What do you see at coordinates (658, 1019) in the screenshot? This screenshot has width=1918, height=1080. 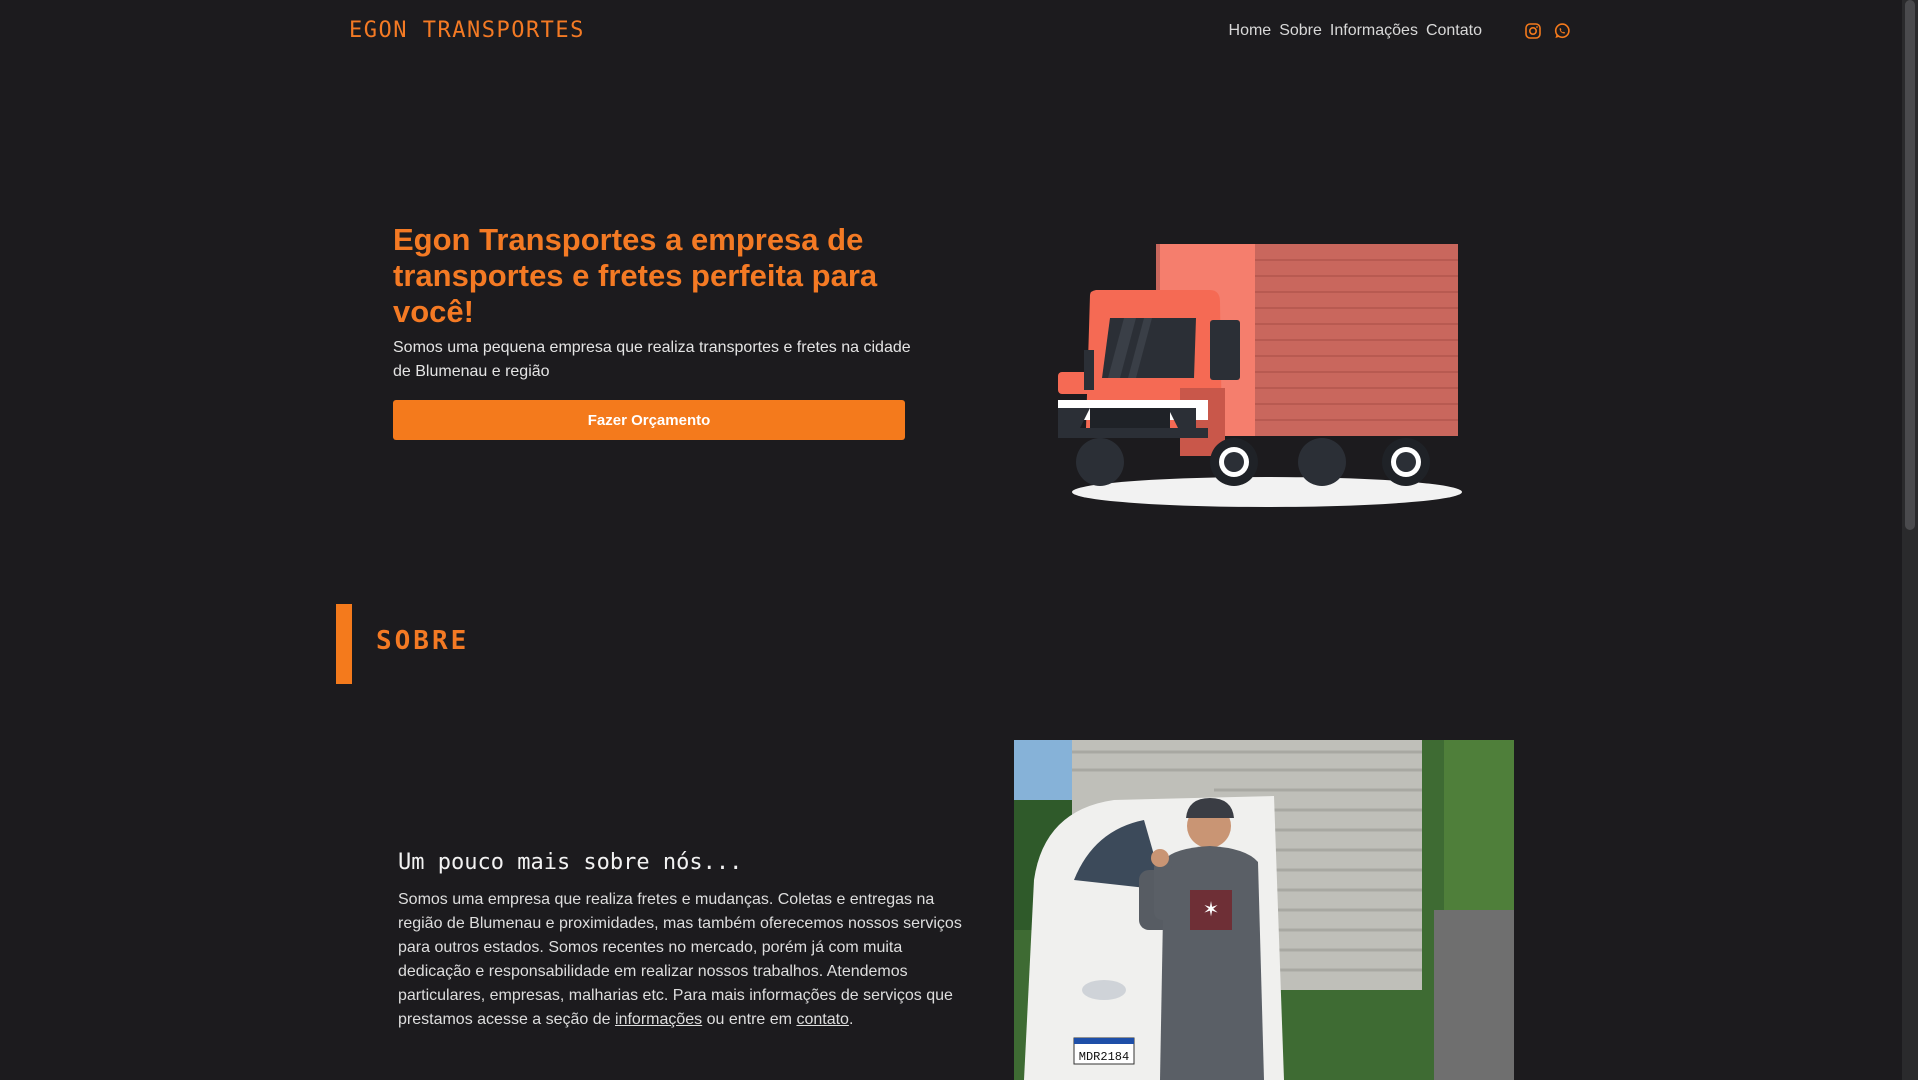 I see `link-informacoes: informações` at bounding box center [658, 1019].